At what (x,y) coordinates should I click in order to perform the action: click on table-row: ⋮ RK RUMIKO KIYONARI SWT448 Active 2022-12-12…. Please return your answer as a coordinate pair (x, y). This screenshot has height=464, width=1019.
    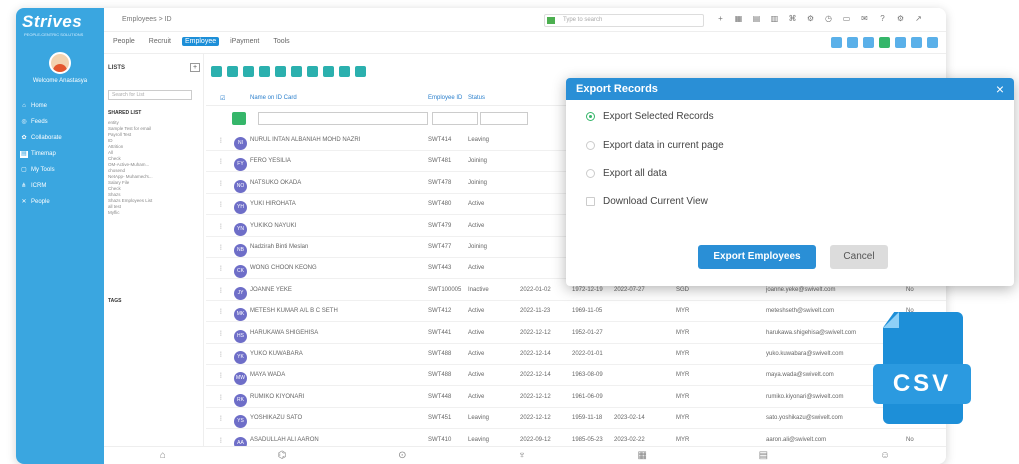
    Looking at the image, I should click on (576, 397).